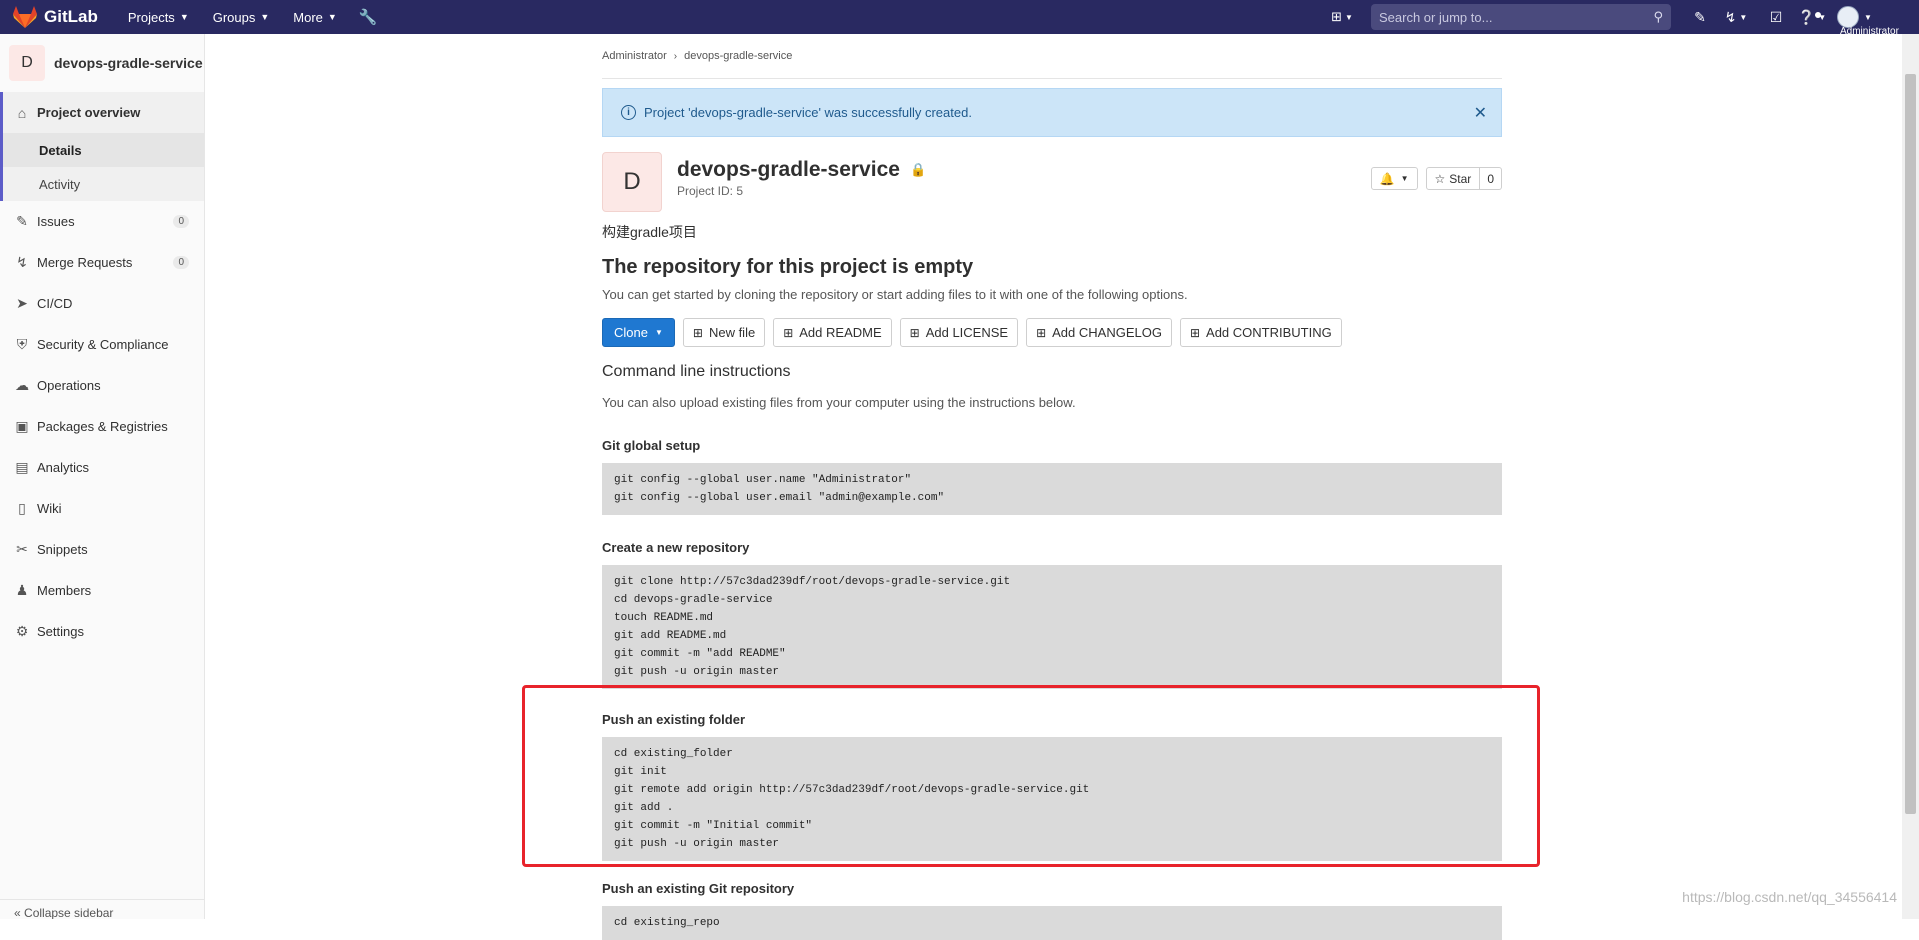 This screenshot has width=1919, height=940. What do you see at coordinates (60, 631) in the screenshot?
I see `sidebar-item-label: Settings` at bounding box center [60, 631].